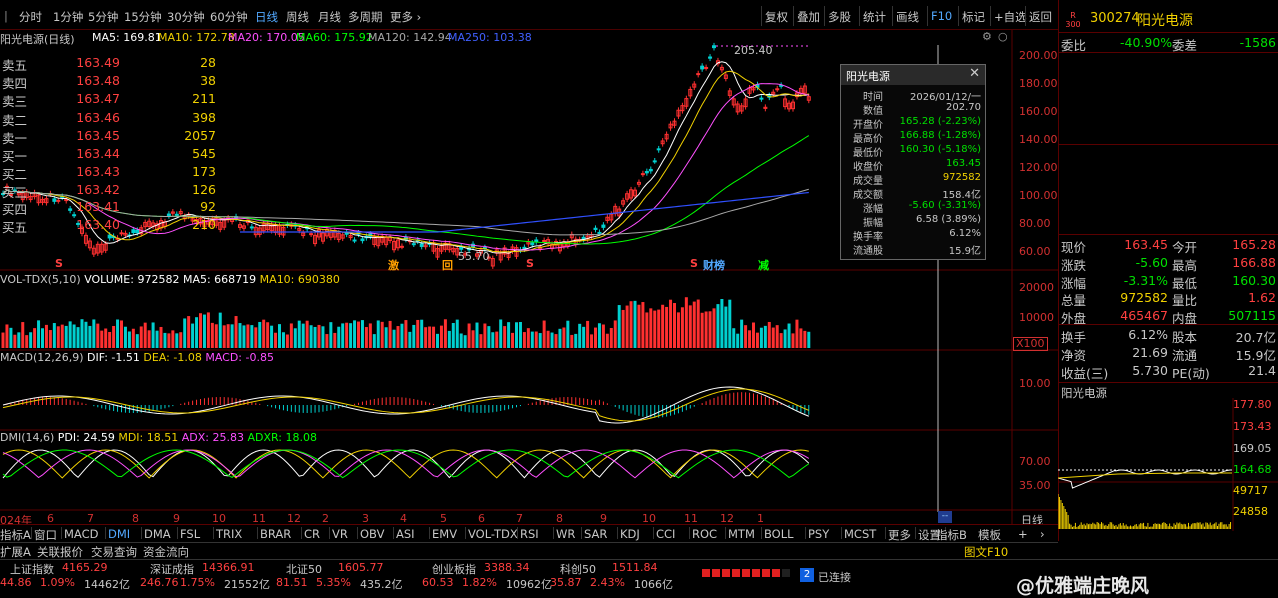 This screenshot has height=598, width=1278. I want to click on stat-label: 流通, so click(1185, 355).